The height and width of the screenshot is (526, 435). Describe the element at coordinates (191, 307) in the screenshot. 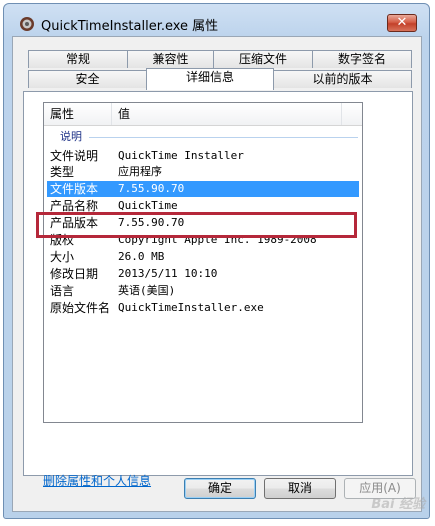

I see `property-value: QuickTimeInstaller.exe` at that location.